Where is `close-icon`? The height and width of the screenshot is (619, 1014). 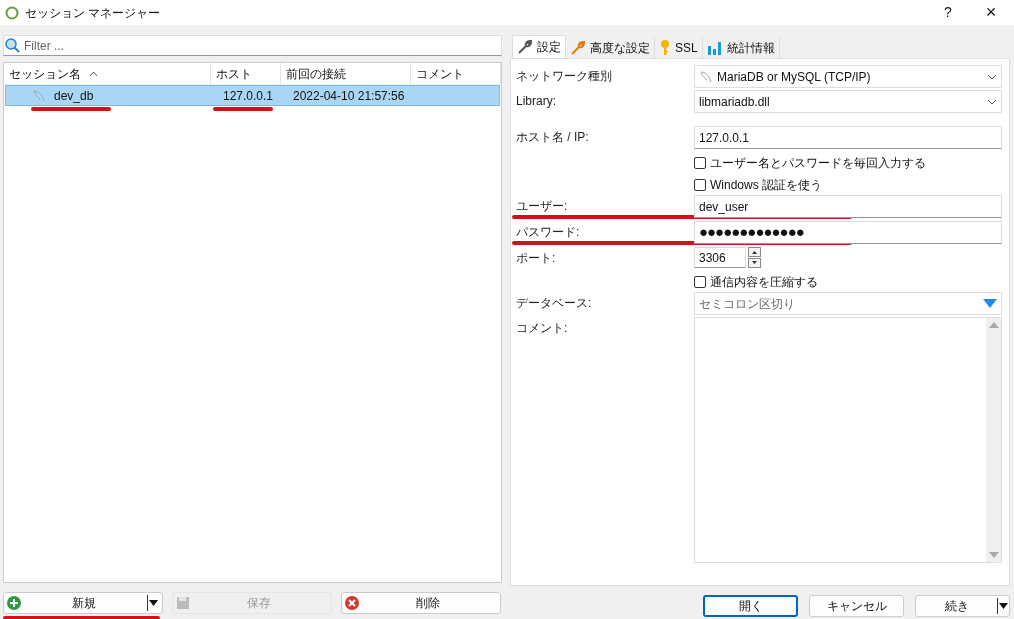 close-icon is located at coordinates (352, 603).